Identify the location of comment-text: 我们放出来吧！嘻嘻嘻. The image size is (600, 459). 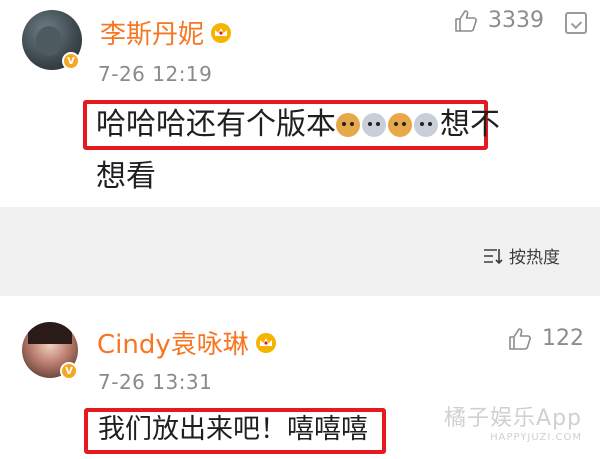
(233, 429).